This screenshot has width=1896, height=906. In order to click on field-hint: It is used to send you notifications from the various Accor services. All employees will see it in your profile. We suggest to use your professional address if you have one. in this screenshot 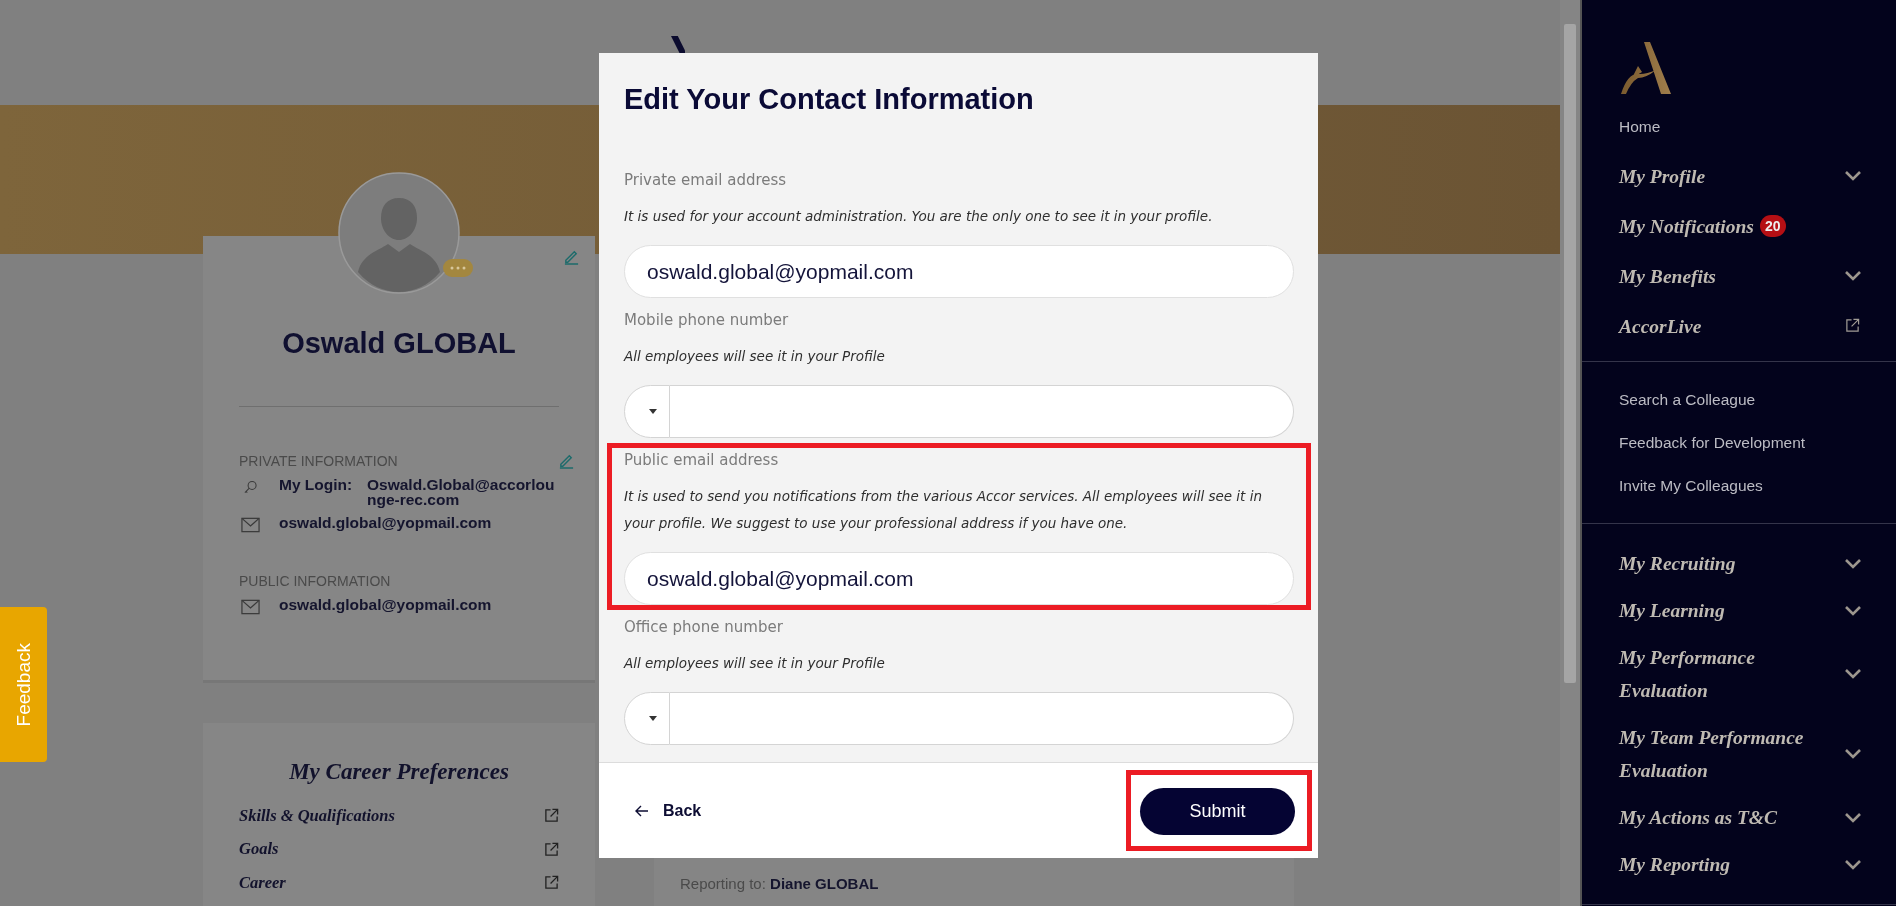, I will do `click(943, 510)`.